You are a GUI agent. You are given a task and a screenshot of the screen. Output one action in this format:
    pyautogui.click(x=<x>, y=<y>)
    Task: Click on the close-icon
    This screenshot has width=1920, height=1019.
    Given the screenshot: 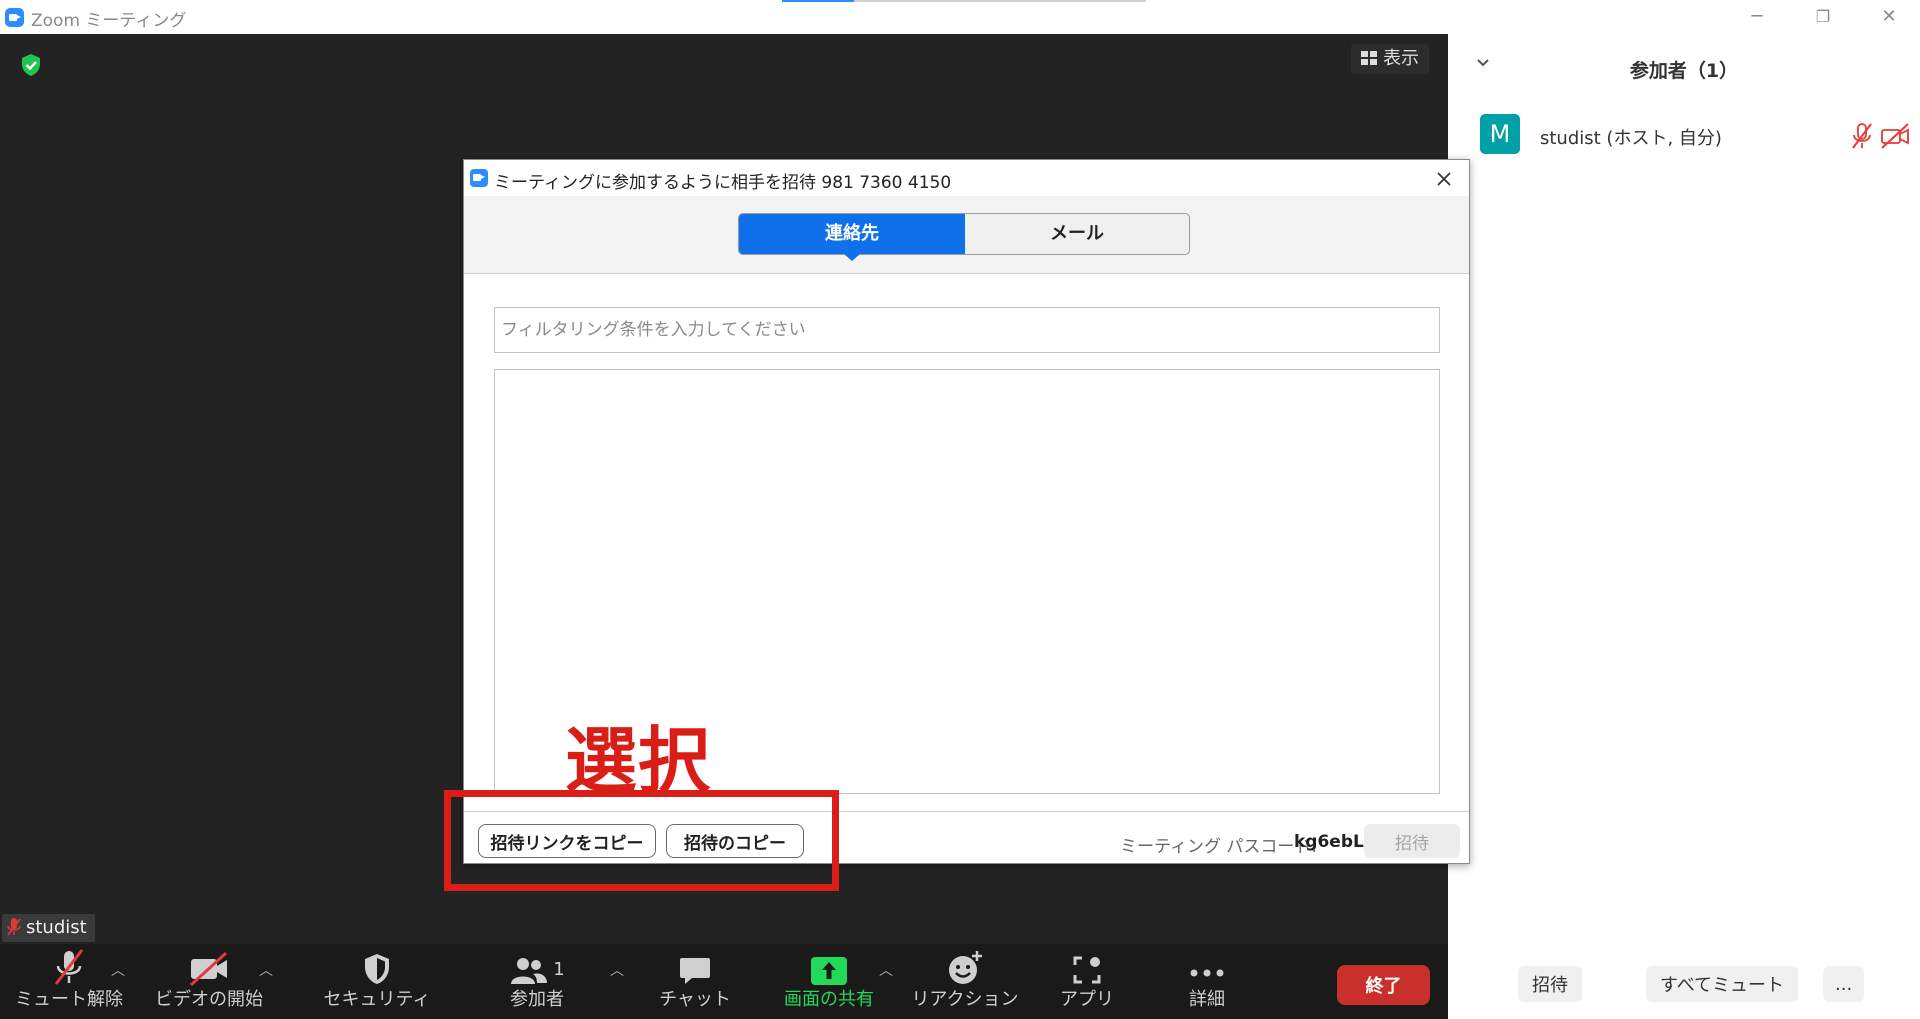 What is the action you would take?
    pyautogui.click(x=1444, y=179)
    